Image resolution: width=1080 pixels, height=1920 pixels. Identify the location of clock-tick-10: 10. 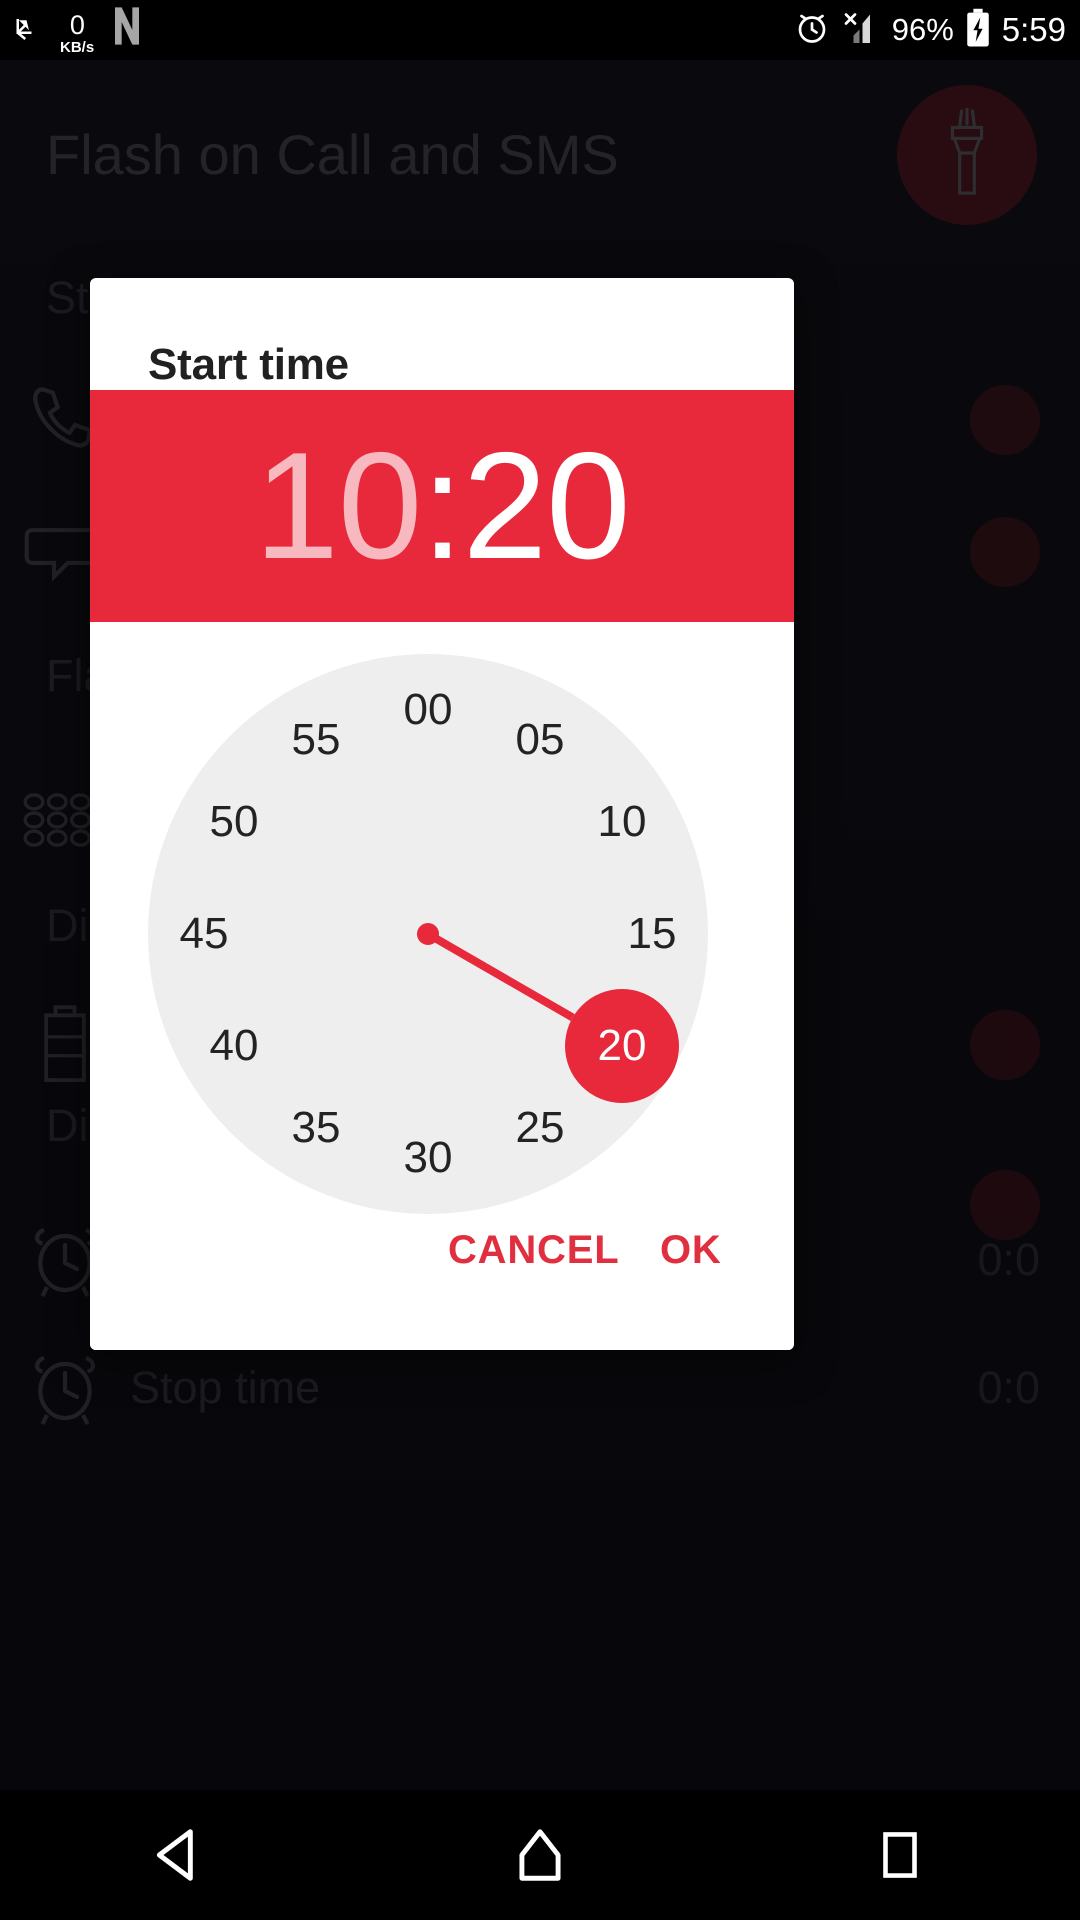
(622, 822).